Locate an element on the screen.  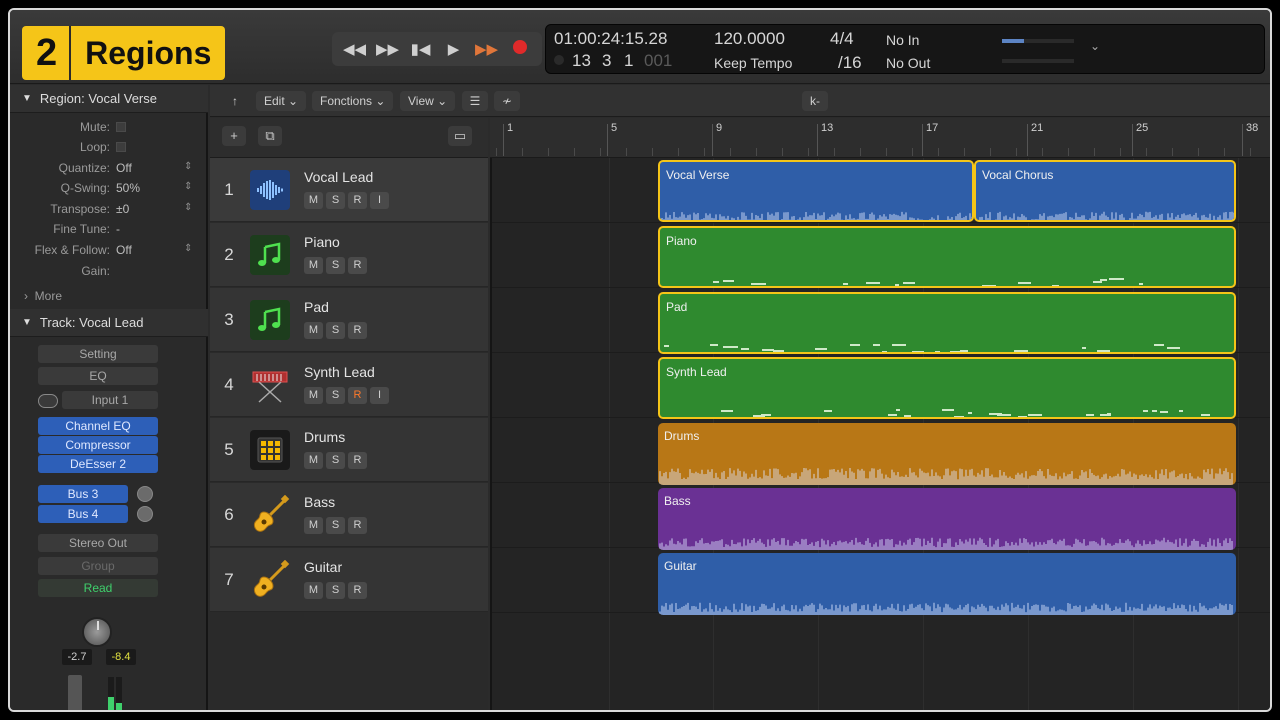
eq-slot: EQ is located at coordinates (98, 376).